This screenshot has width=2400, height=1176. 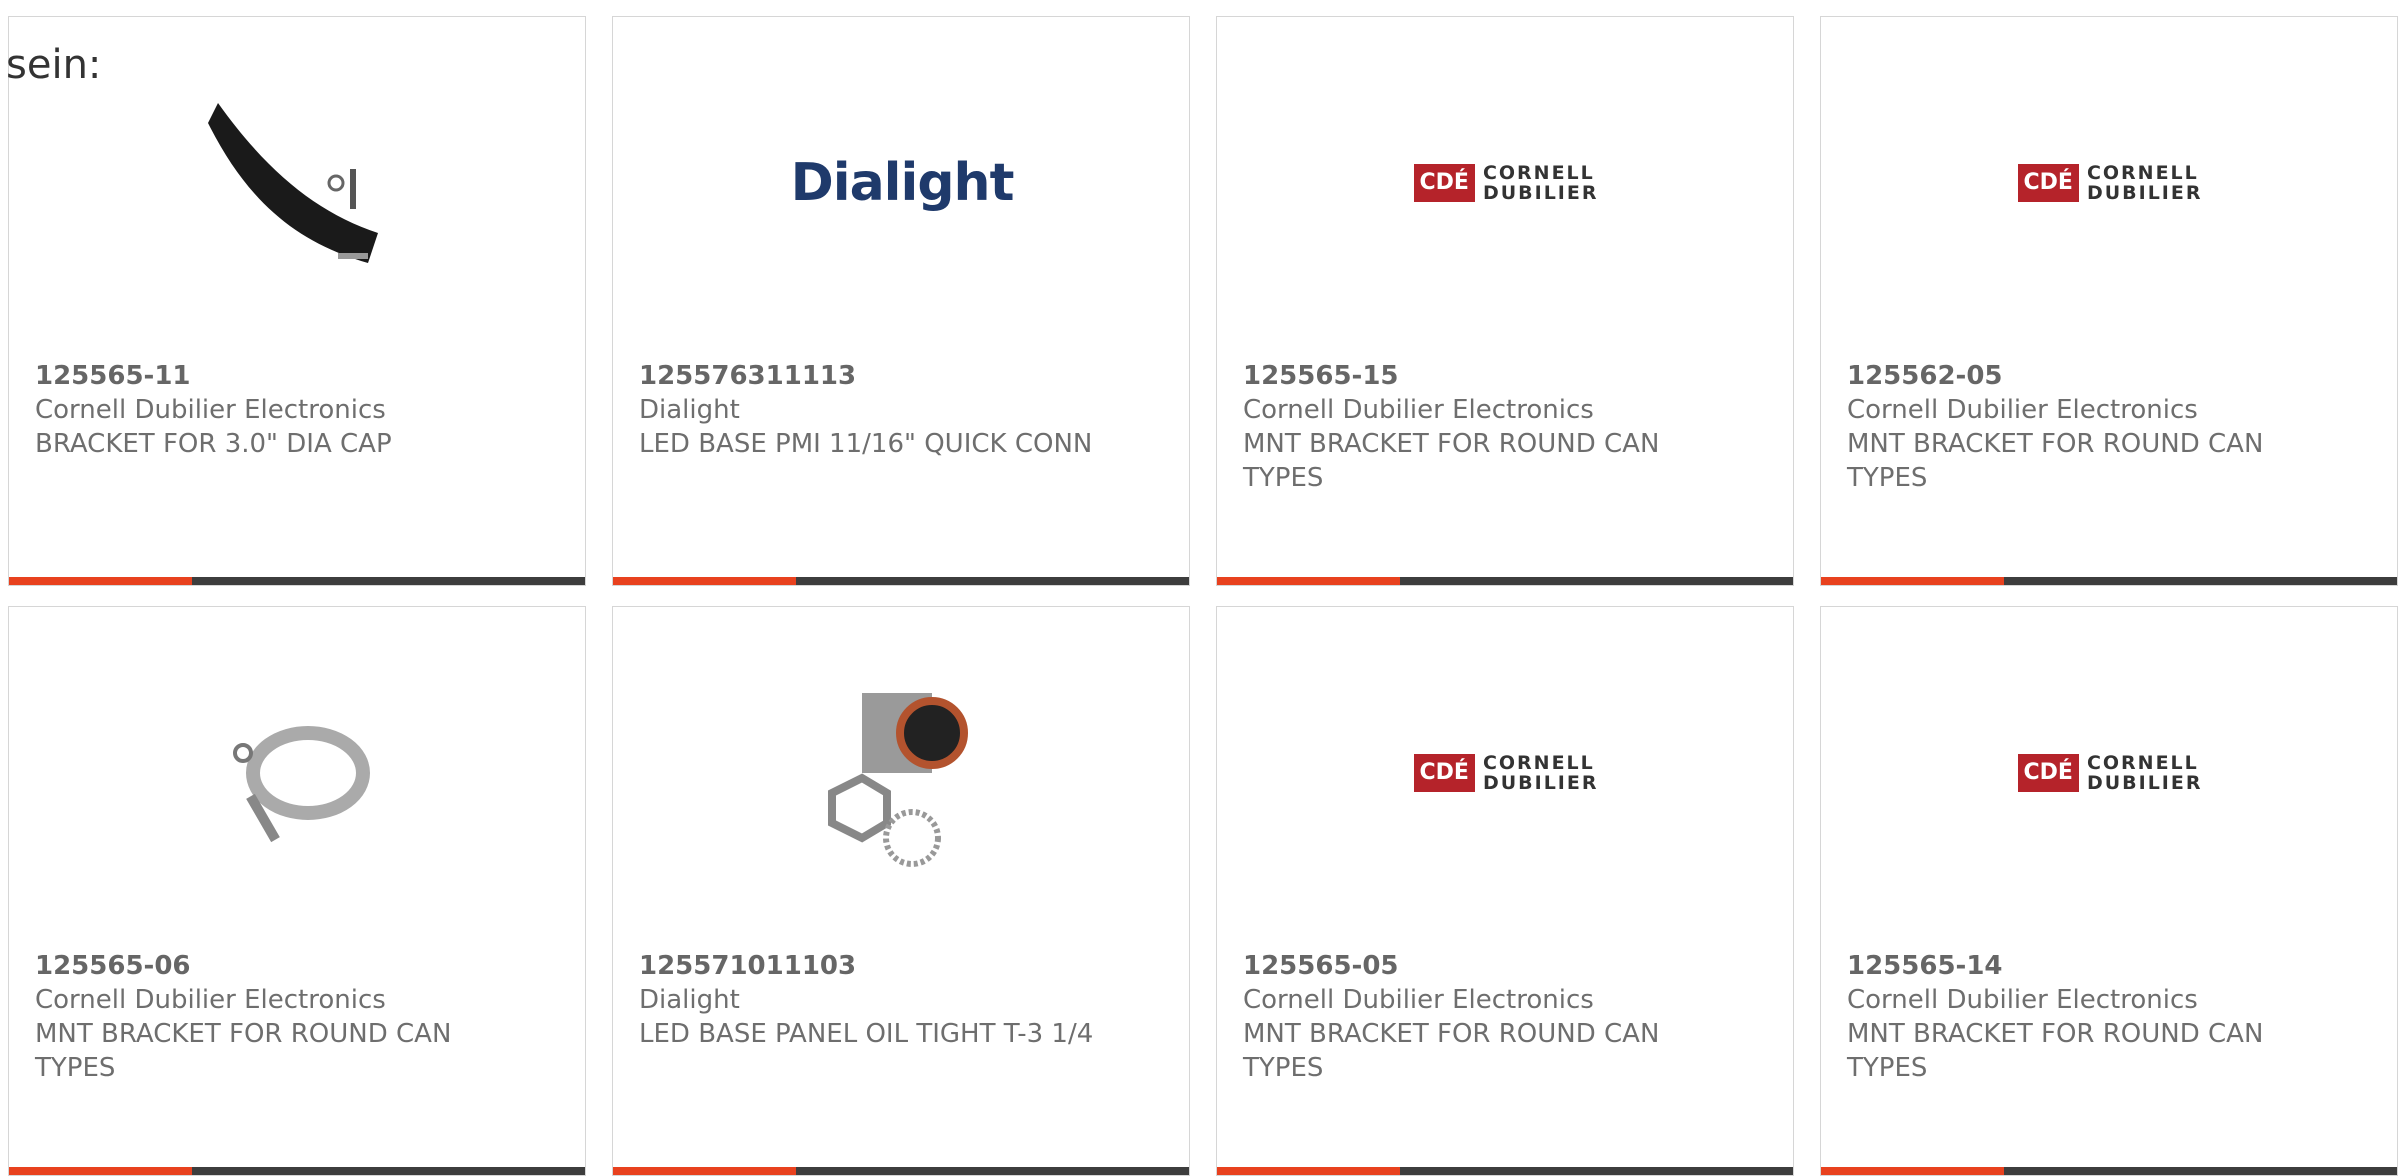 What do you see at coordinates (2082, 966) in the screenshot?
I see `part-number: 125565-14` at bounding box center [2082, 966].